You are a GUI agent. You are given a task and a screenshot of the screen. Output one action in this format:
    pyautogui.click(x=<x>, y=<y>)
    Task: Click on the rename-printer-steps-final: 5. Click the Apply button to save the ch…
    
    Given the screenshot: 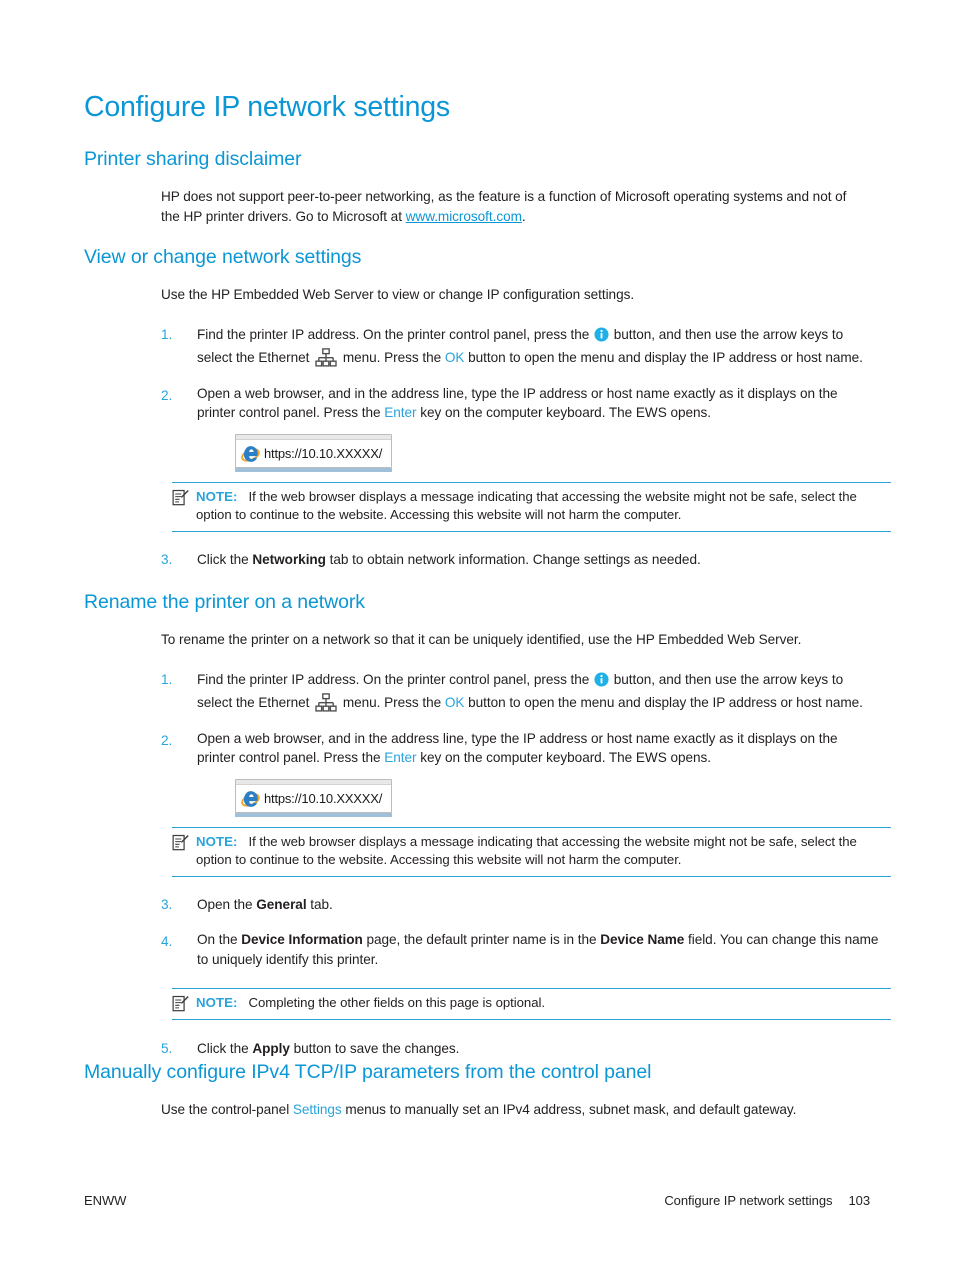 What is the action you would take?
    pyautogui.click(x=520, y=1048)
    